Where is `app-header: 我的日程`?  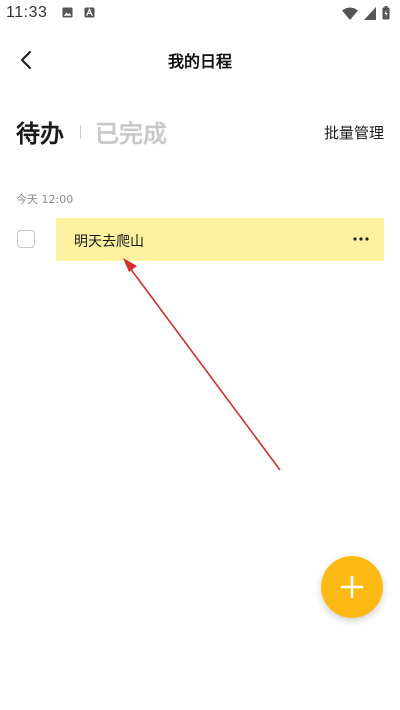
app-header: 我的日程 is located at coordinates (200, 60).